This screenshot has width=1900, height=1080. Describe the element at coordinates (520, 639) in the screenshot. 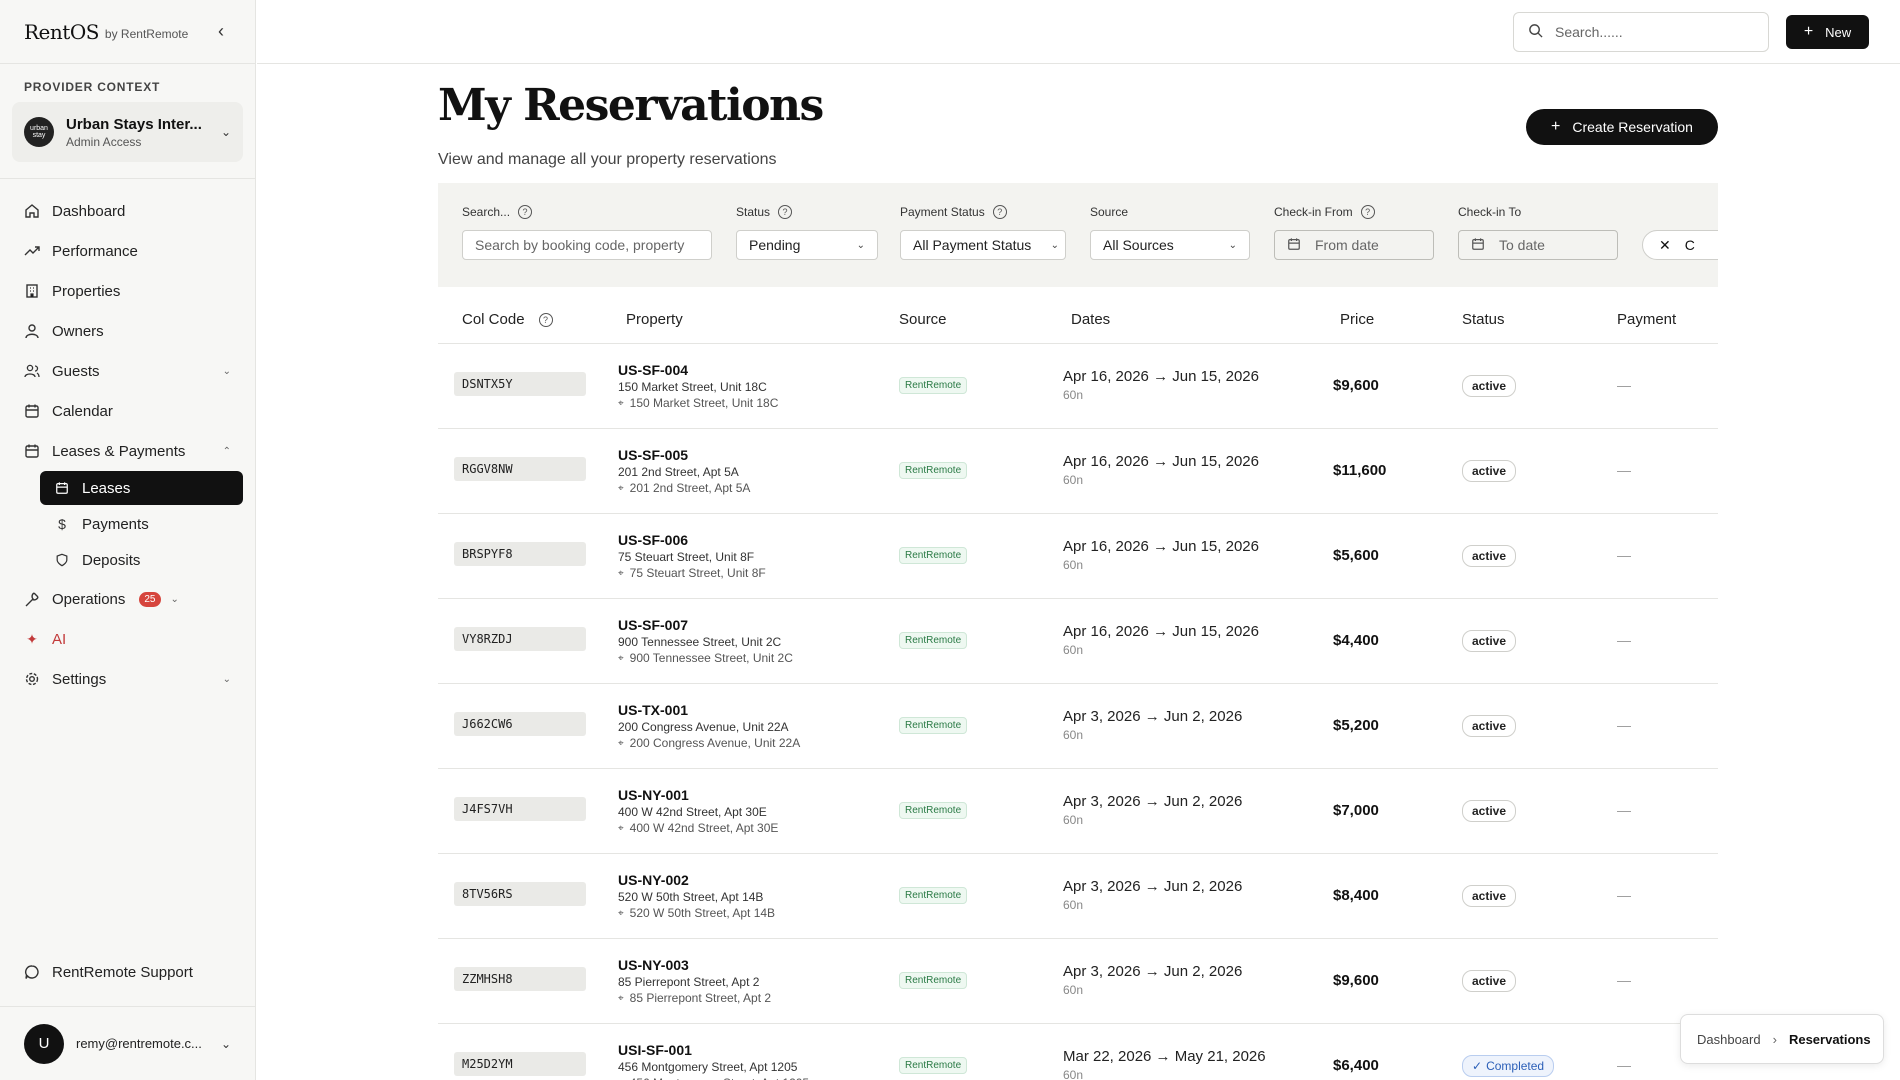

I see `booking-code: VY8RZDJ` at that location.